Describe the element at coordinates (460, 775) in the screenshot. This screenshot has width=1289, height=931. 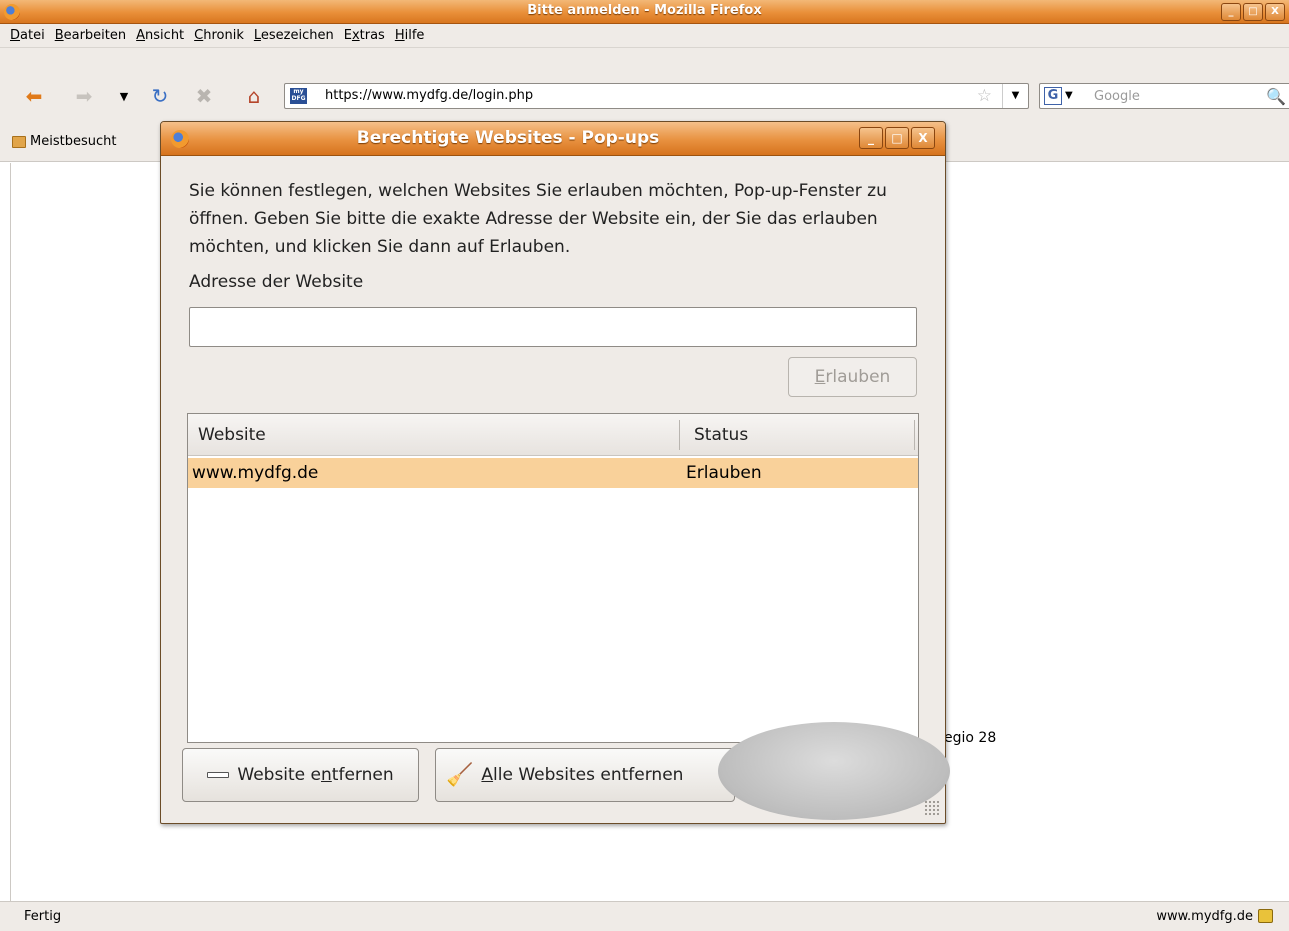
I see `broom-icon: 🧹` at that location.